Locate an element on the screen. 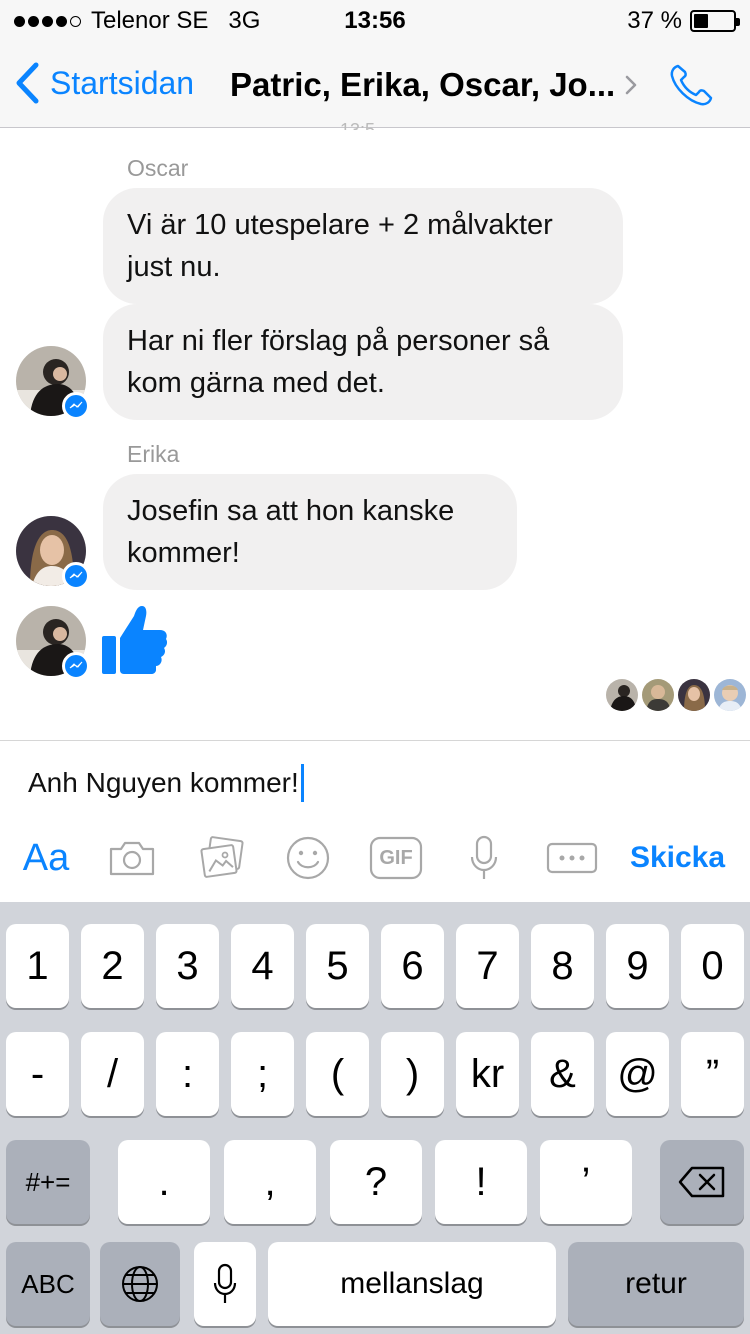  microphone-button is located at coordinates (484, 858).